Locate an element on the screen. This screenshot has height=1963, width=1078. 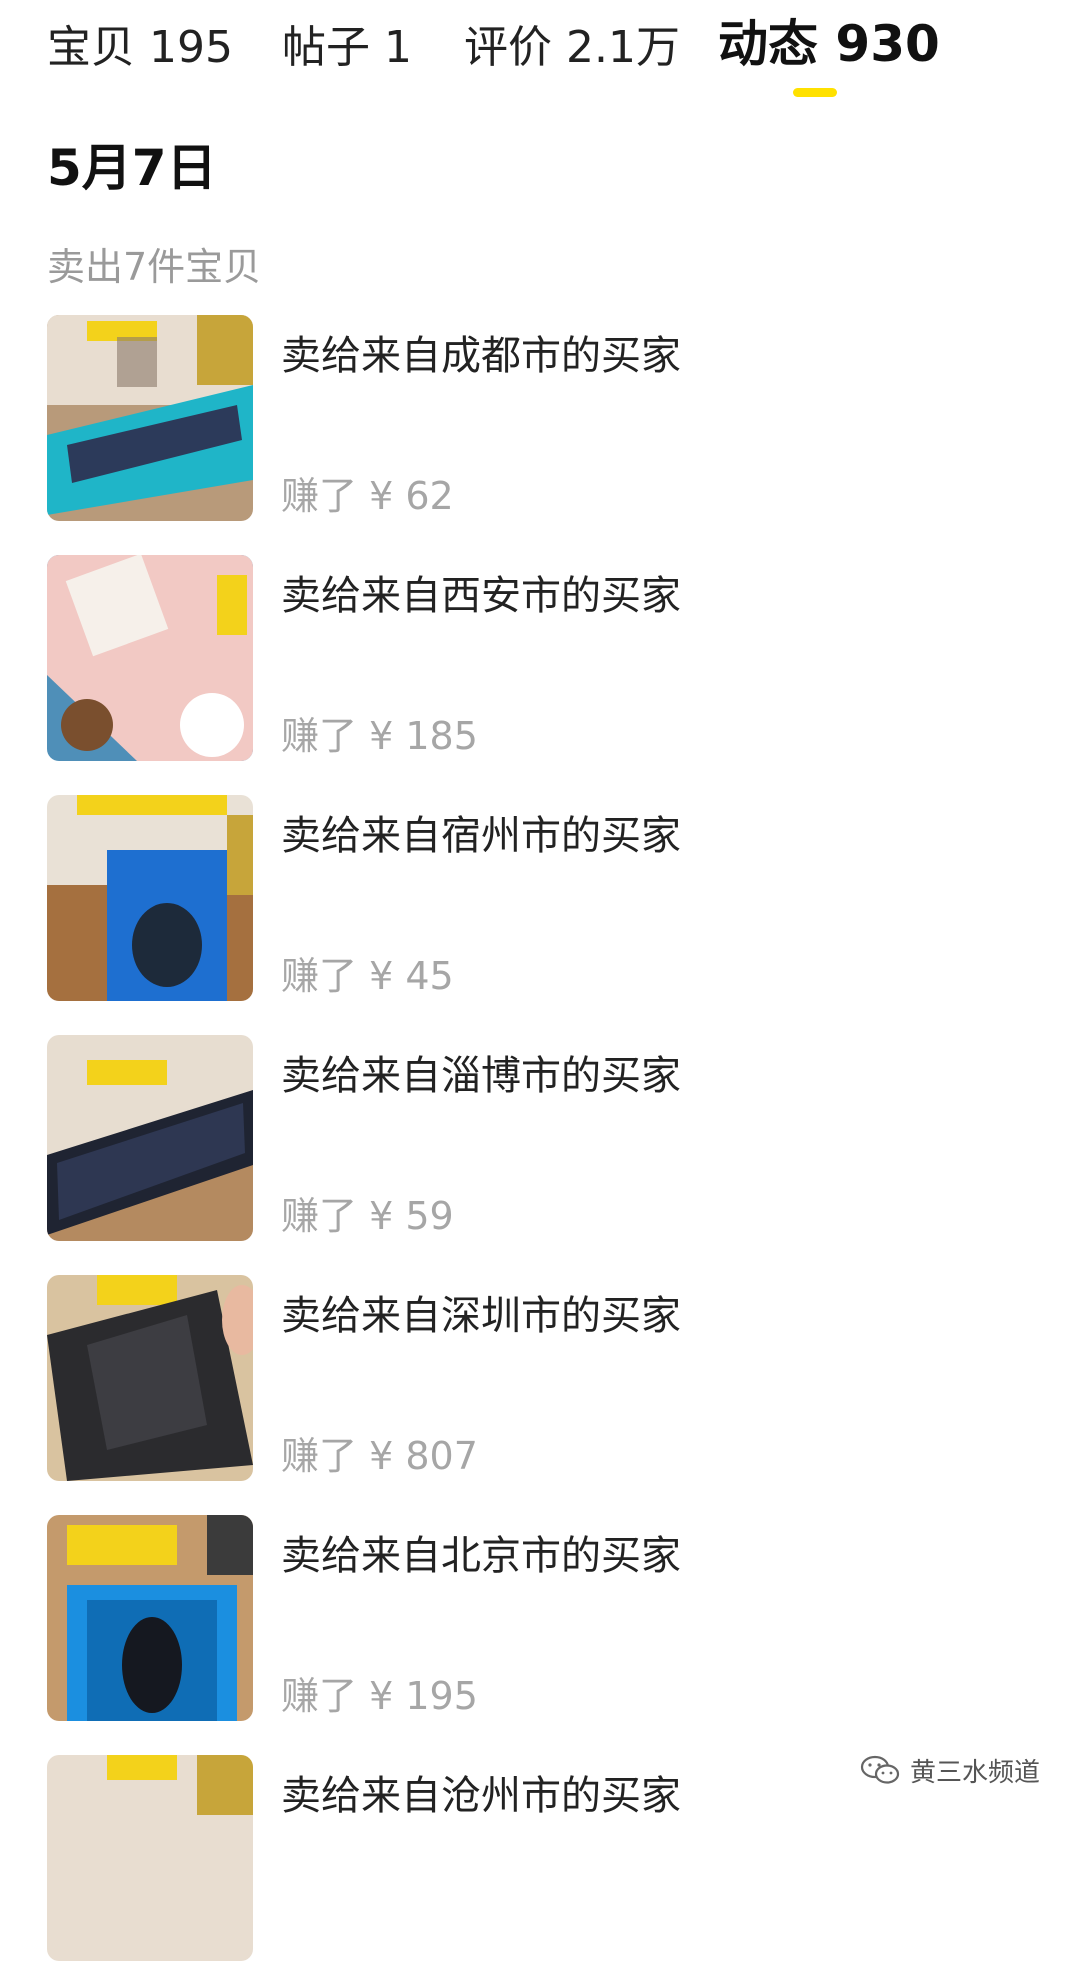
list-item: 卖给来自深圳市的买家 赚了 ¥ 807 is located at coordinates (547, 1379).